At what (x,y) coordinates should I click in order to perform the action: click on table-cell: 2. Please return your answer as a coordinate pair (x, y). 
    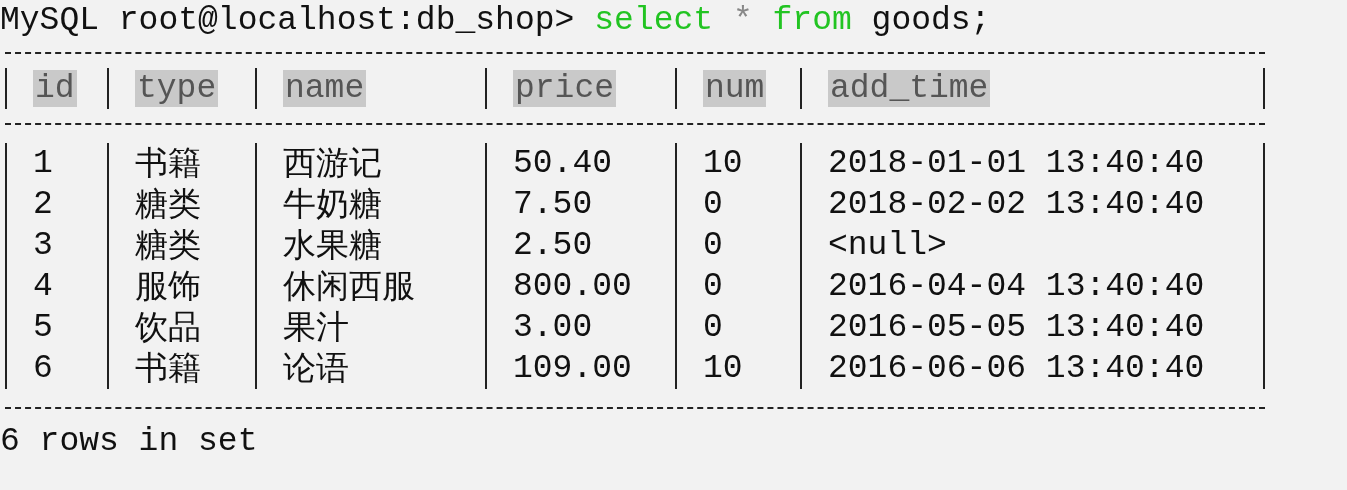
    Looking at the image, I should click on (43, 204).